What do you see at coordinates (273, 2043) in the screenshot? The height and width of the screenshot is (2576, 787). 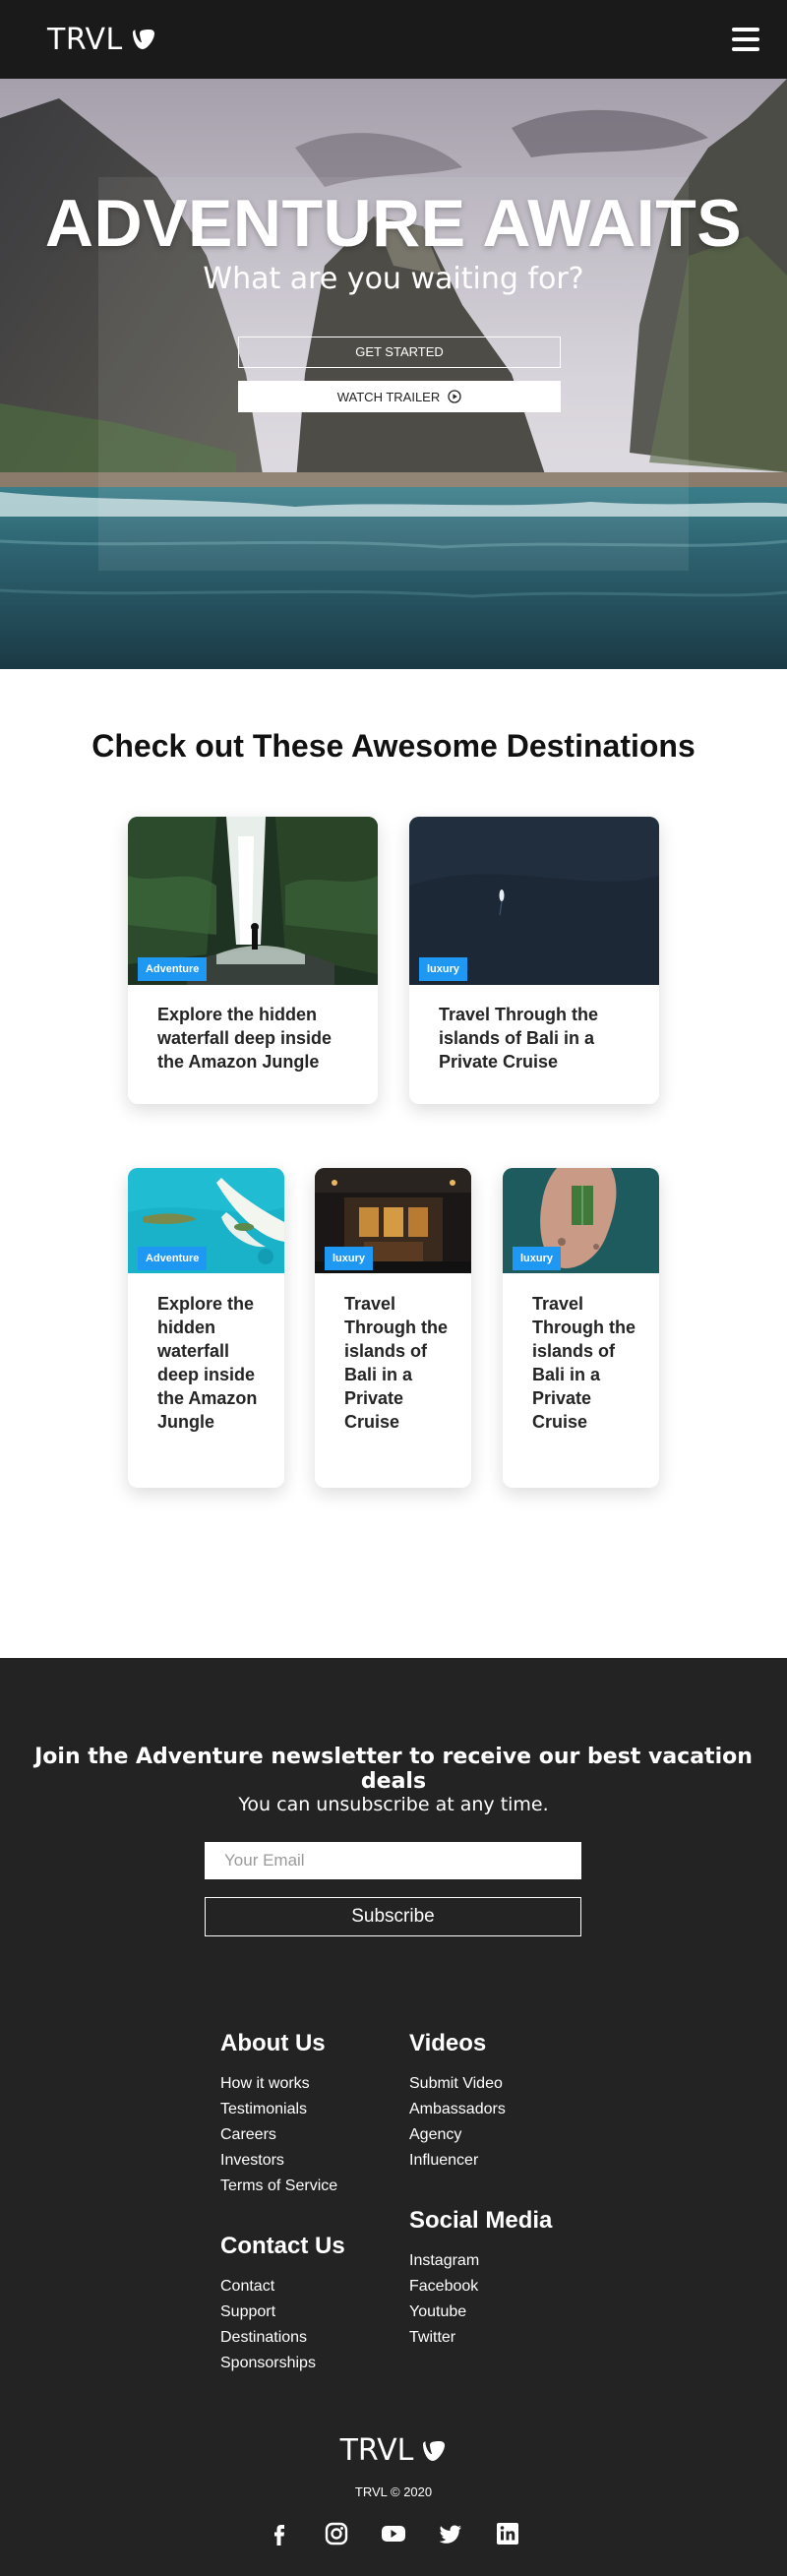 I see `footer-about-title: About Us` at bounding box center [273, 2043].